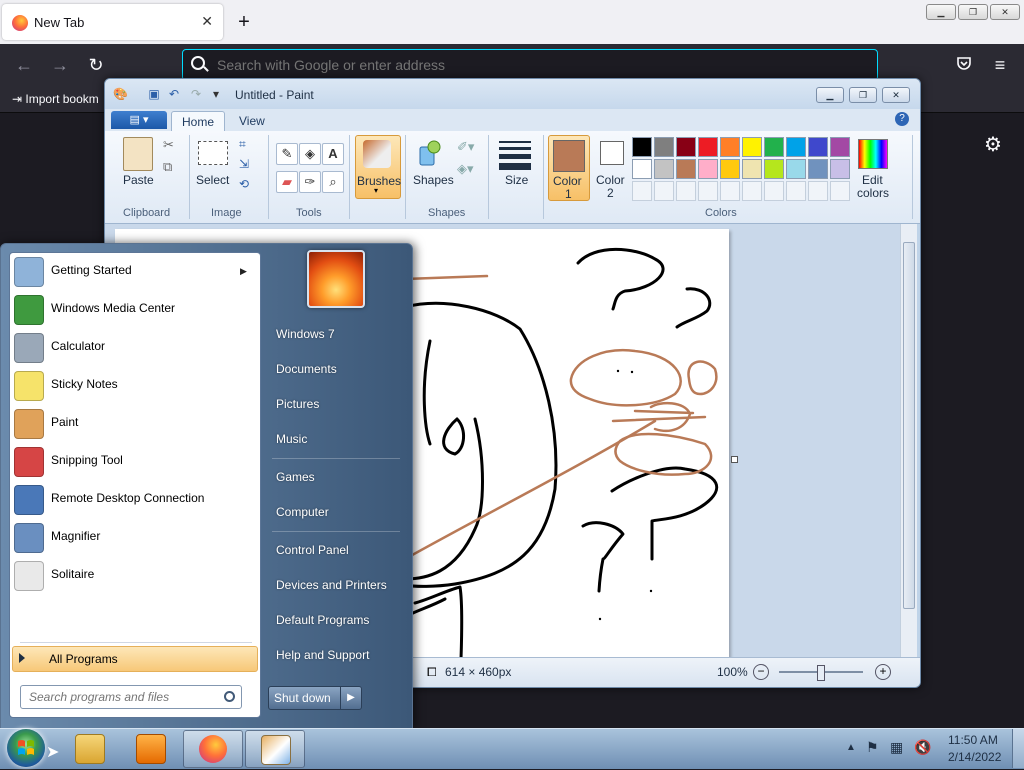 The width and height of the screenshot is (1024, 770). What do you see at coordinates (252, 121) in the screenshot?
I see `tab-view: View` at bounding box center [252, 121].